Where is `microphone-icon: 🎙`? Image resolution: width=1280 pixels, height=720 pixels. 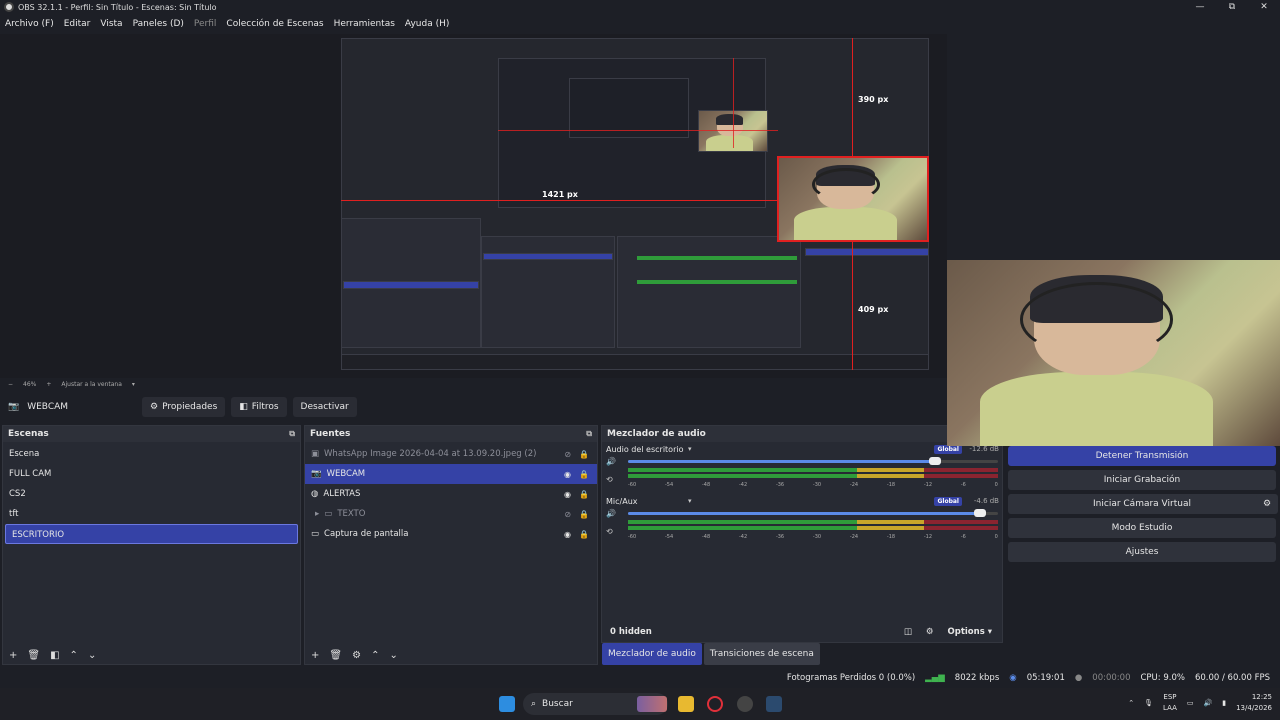 microphone-icon: 🎙 is located at coordinates (1148, 703).